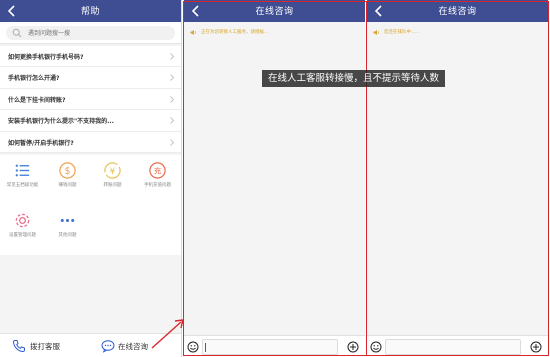 The width and height of the screenshot is (550, 357). What do you see at coordinates (34, 79) in the screenshot?
I see `faq-question: 手机银行怎么开通?` at bounding box center [34, 79].